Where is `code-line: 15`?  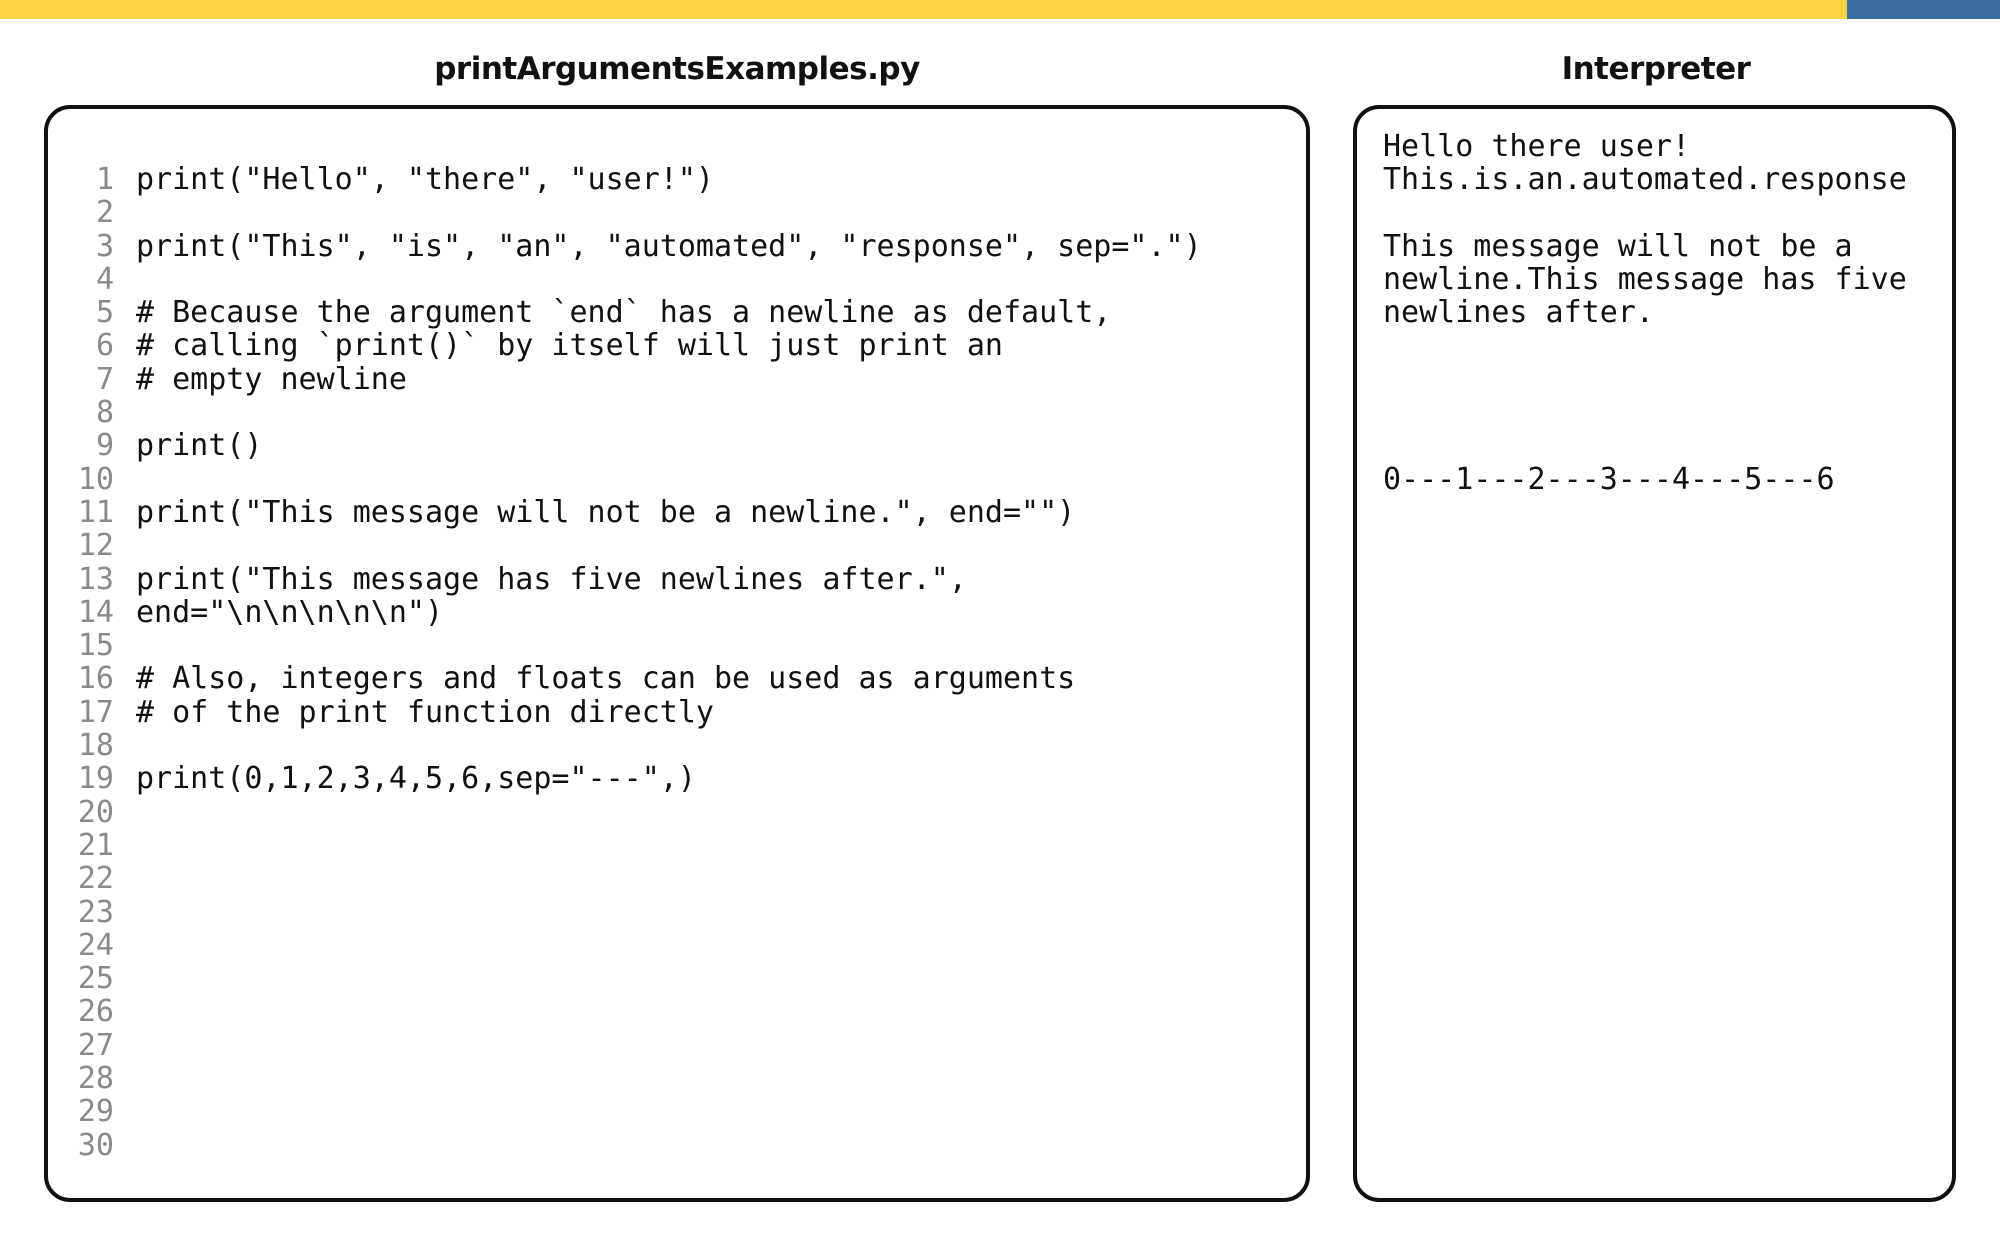 code-line: 15 is located at coordinates (677, 646).